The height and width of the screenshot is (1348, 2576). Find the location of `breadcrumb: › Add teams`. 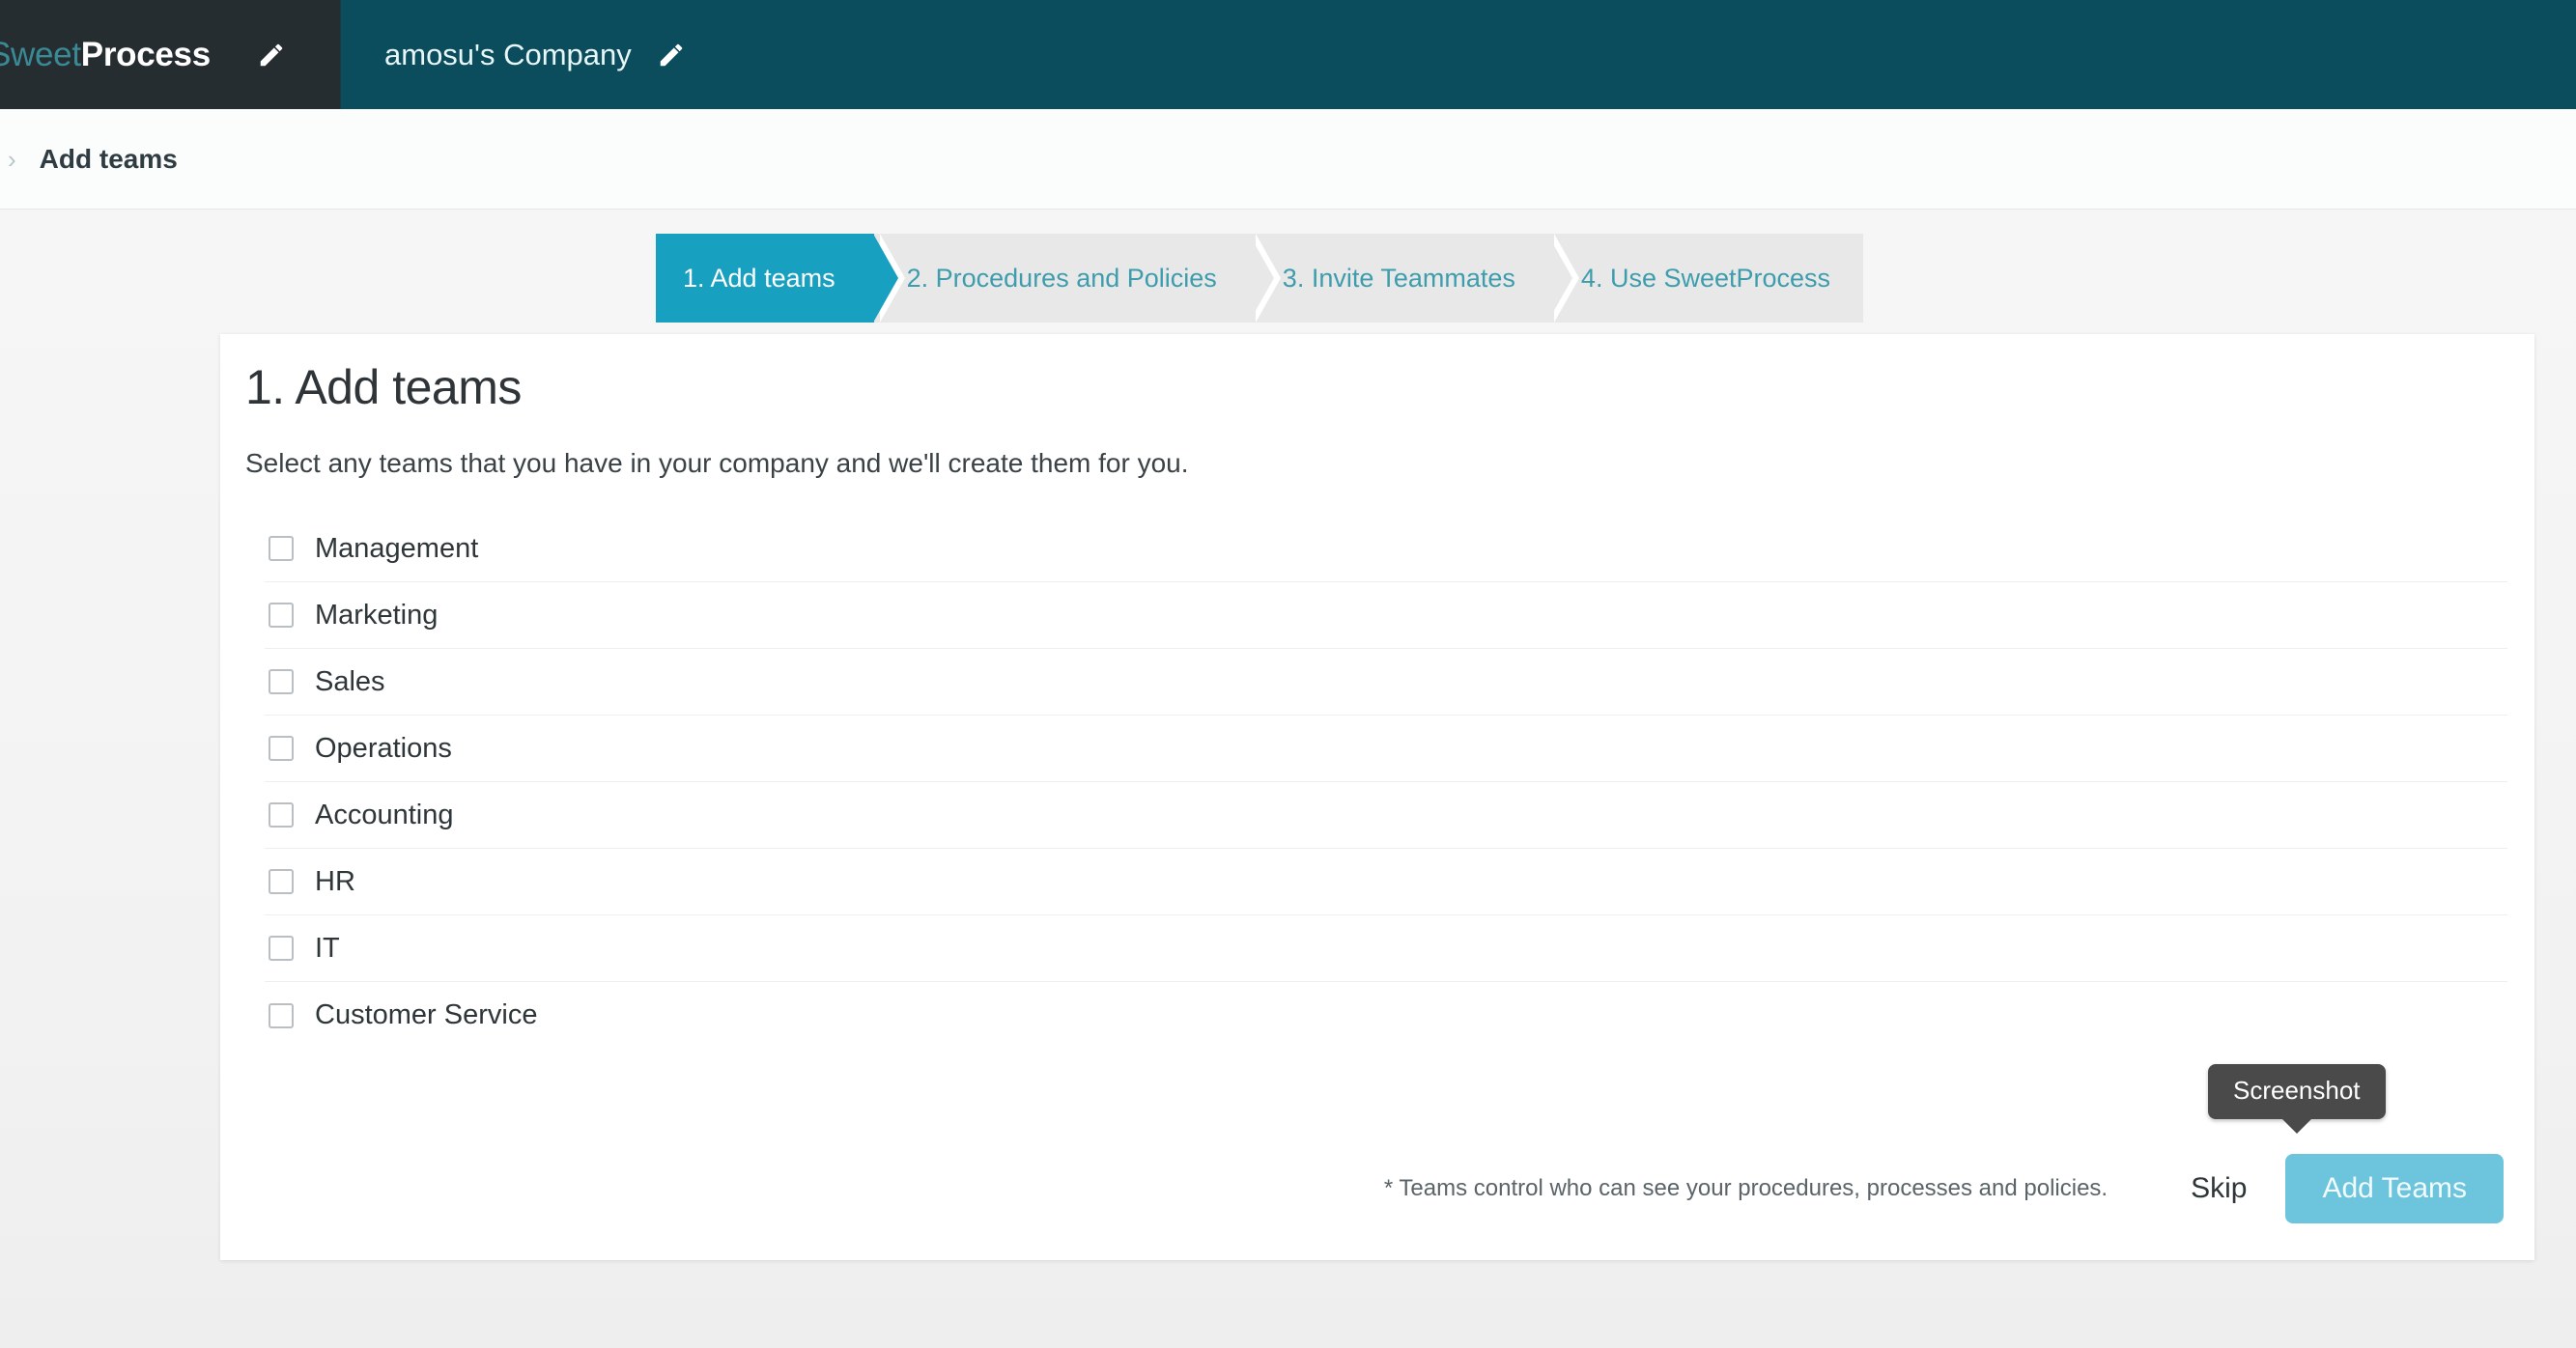

breadcrumb: › Add teams is located at coordinates (1288, 159).